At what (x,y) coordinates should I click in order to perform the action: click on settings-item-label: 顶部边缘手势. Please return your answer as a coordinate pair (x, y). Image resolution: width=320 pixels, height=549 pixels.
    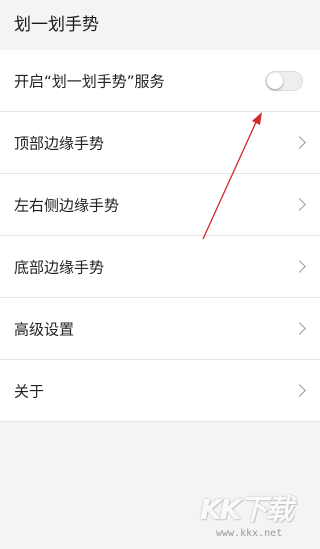
    Looking at the image, I should click on (59, 143).